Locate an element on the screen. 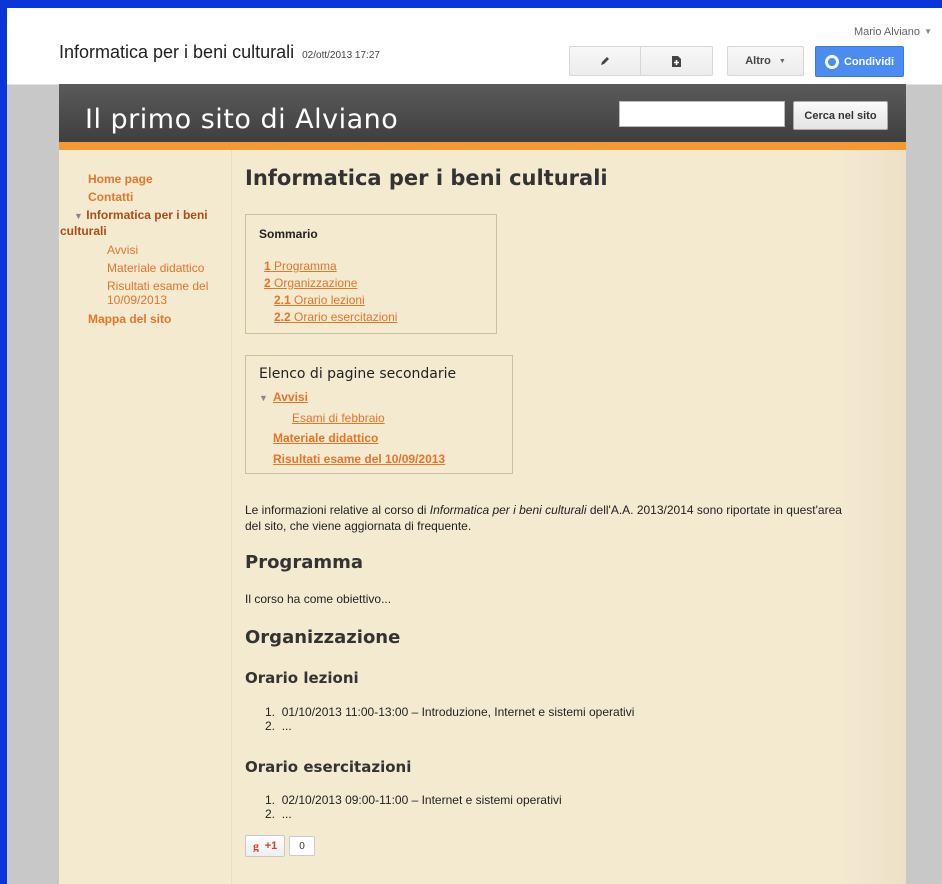 The width and height of the screenshot is (942, 884). site-search-input is located at coordinates (702, 114).